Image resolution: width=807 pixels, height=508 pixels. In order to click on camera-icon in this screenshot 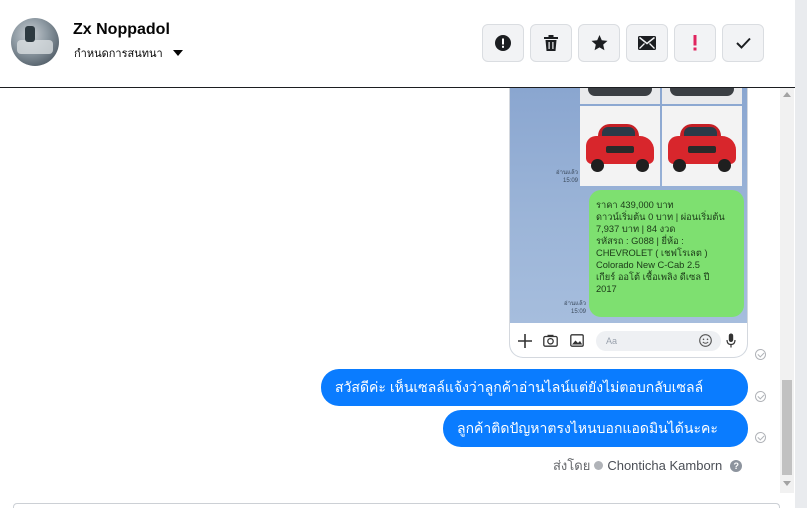, I will do `click(550, 340)`.